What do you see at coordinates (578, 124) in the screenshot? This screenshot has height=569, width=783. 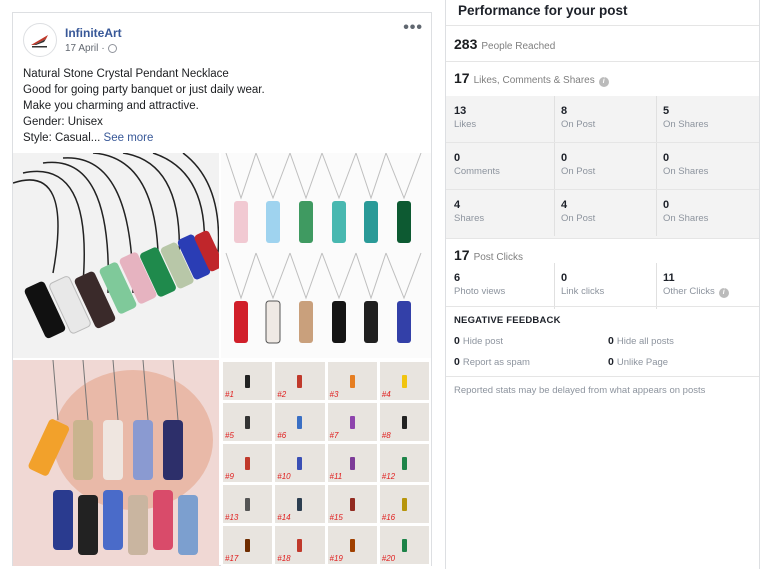 I see `likes-on-post-label: On Post` at bounding box center [578, 124].